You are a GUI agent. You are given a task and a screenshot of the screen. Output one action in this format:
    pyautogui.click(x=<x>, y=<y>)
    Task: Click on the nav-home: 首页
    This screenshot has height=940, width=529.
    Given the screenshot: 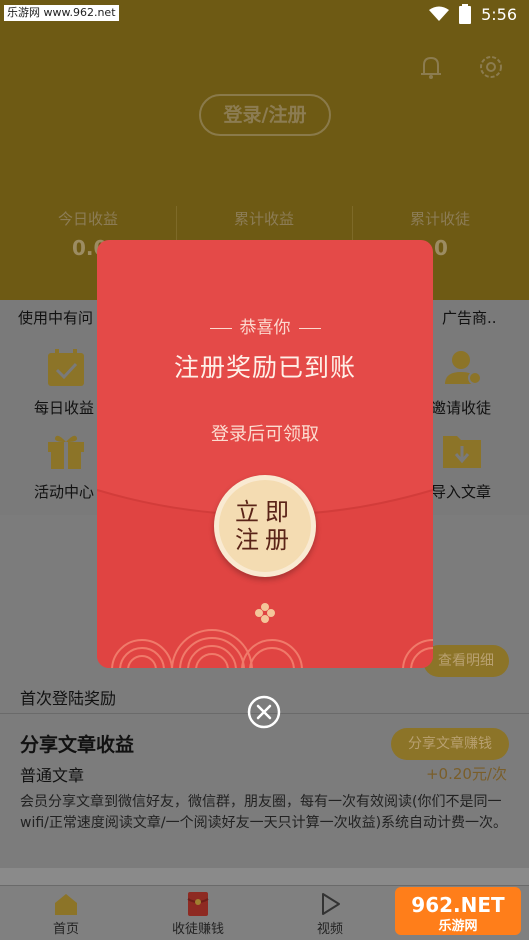 What is the action you would take?
    pyautogui.click(x=66, y=913)
    